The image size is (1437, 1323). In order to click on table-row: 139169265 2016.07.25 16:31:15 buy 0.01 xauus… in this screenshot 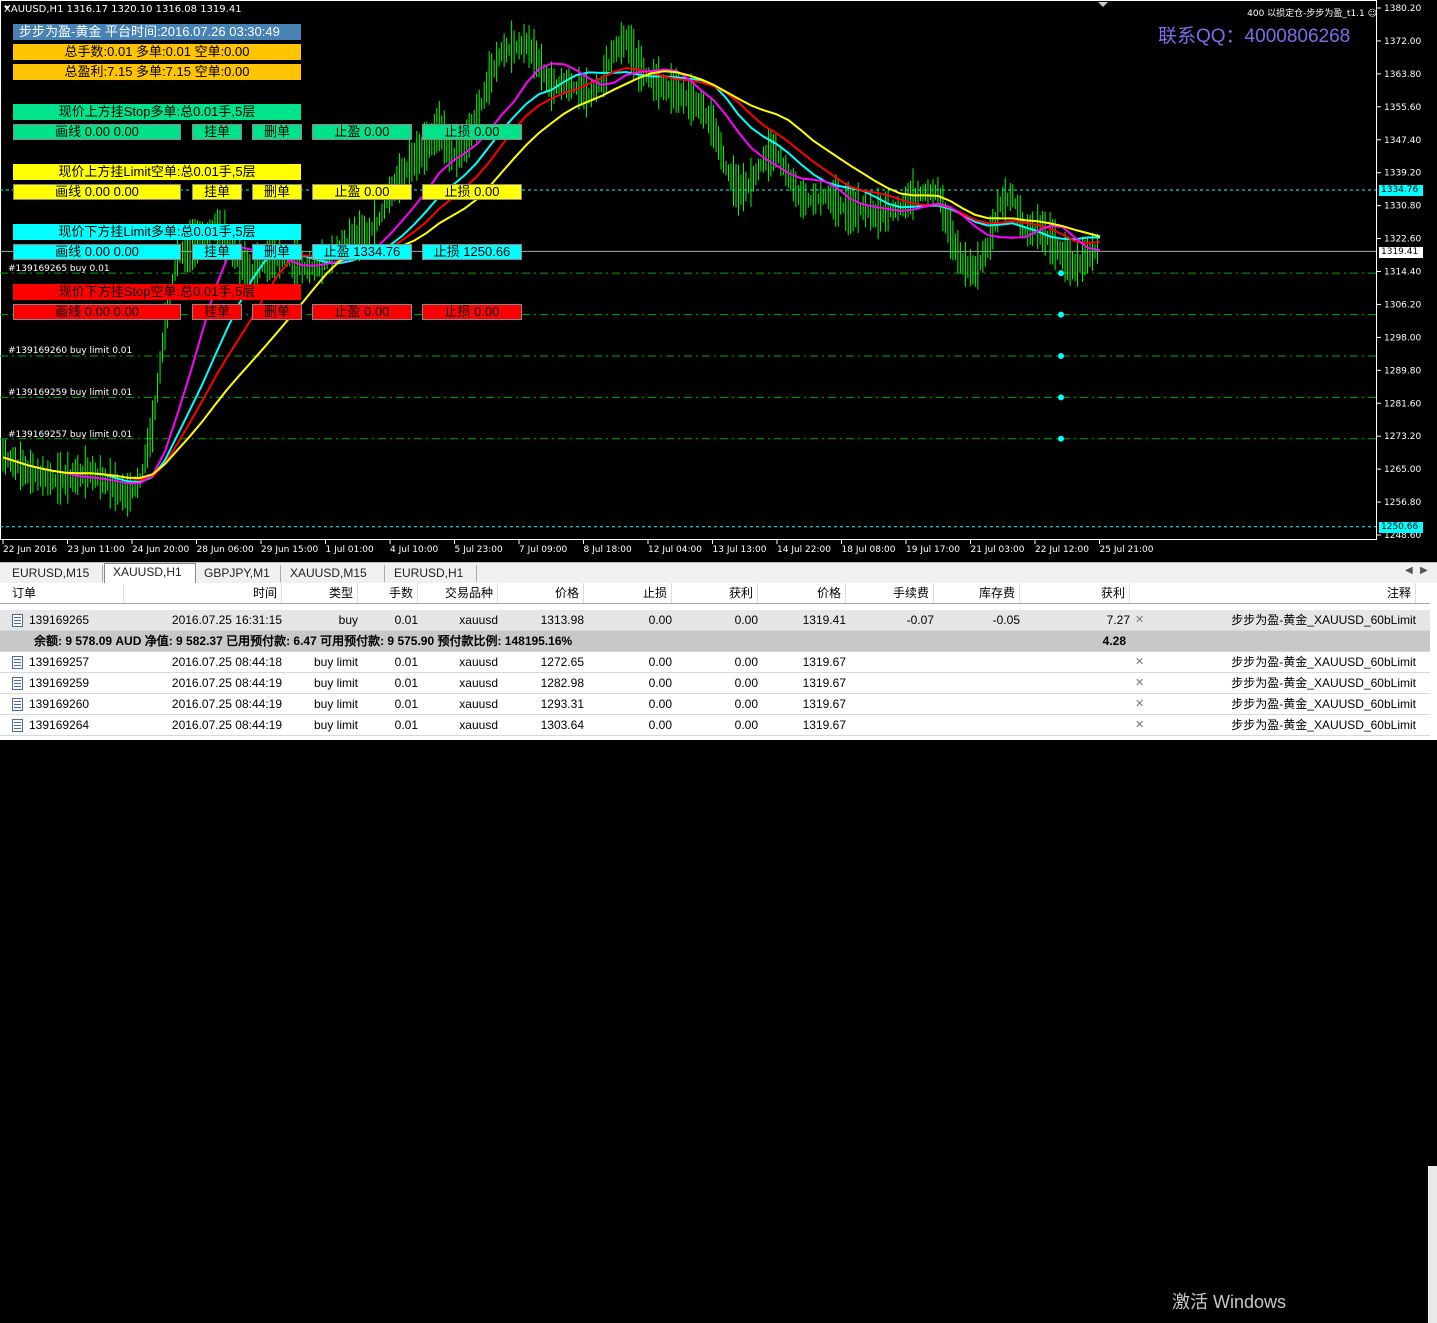, I will do `click(715, 620)`.